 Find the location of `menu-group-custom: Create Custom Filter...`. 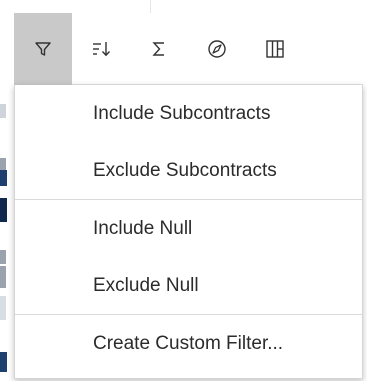

menu-group-custom: Create Custom Filter... is located at coordinates (188, 343).